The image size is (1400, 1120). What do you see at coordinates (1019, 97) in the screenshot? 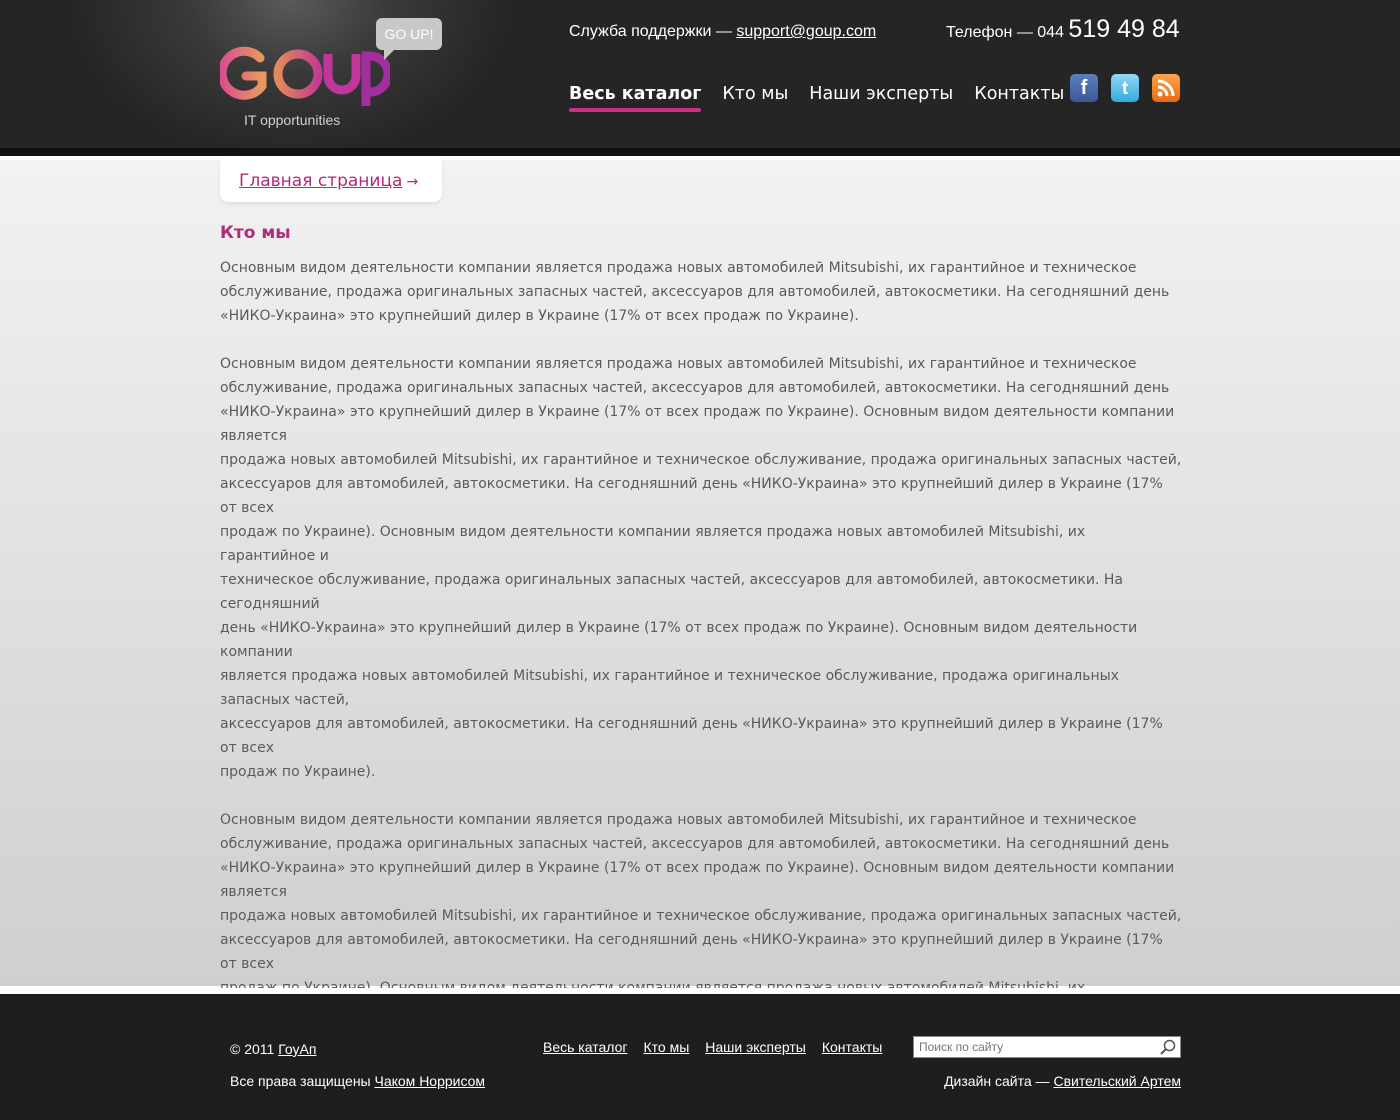
I see `nav-contacts: Контакты` at bounding box center [1019, 97].